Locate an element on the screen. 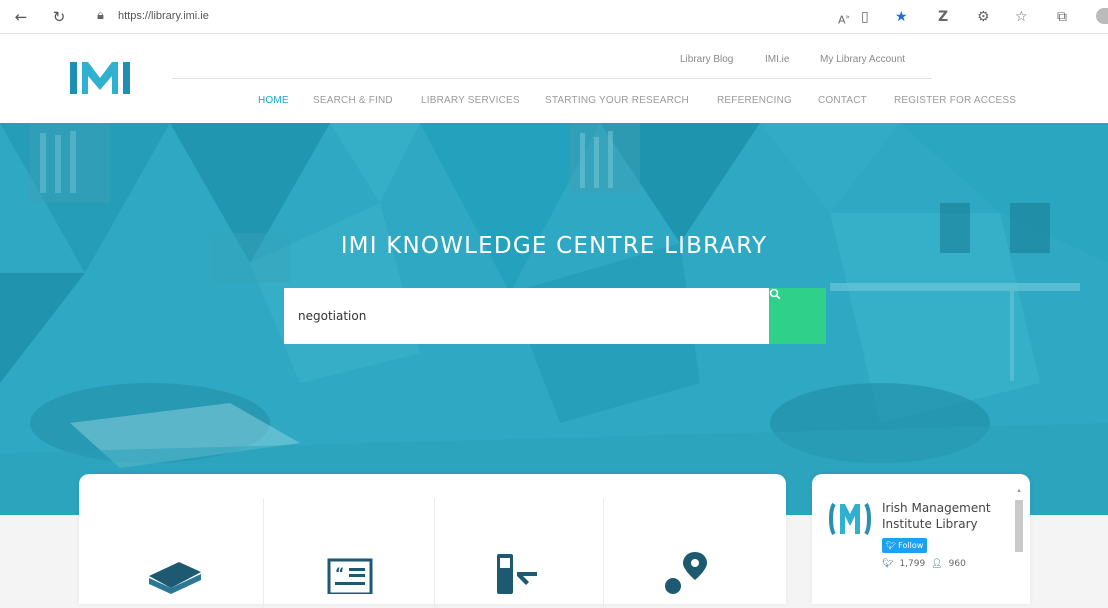 The image size is (1108, 608). profile-icon is located at coordinates (1102, 16).